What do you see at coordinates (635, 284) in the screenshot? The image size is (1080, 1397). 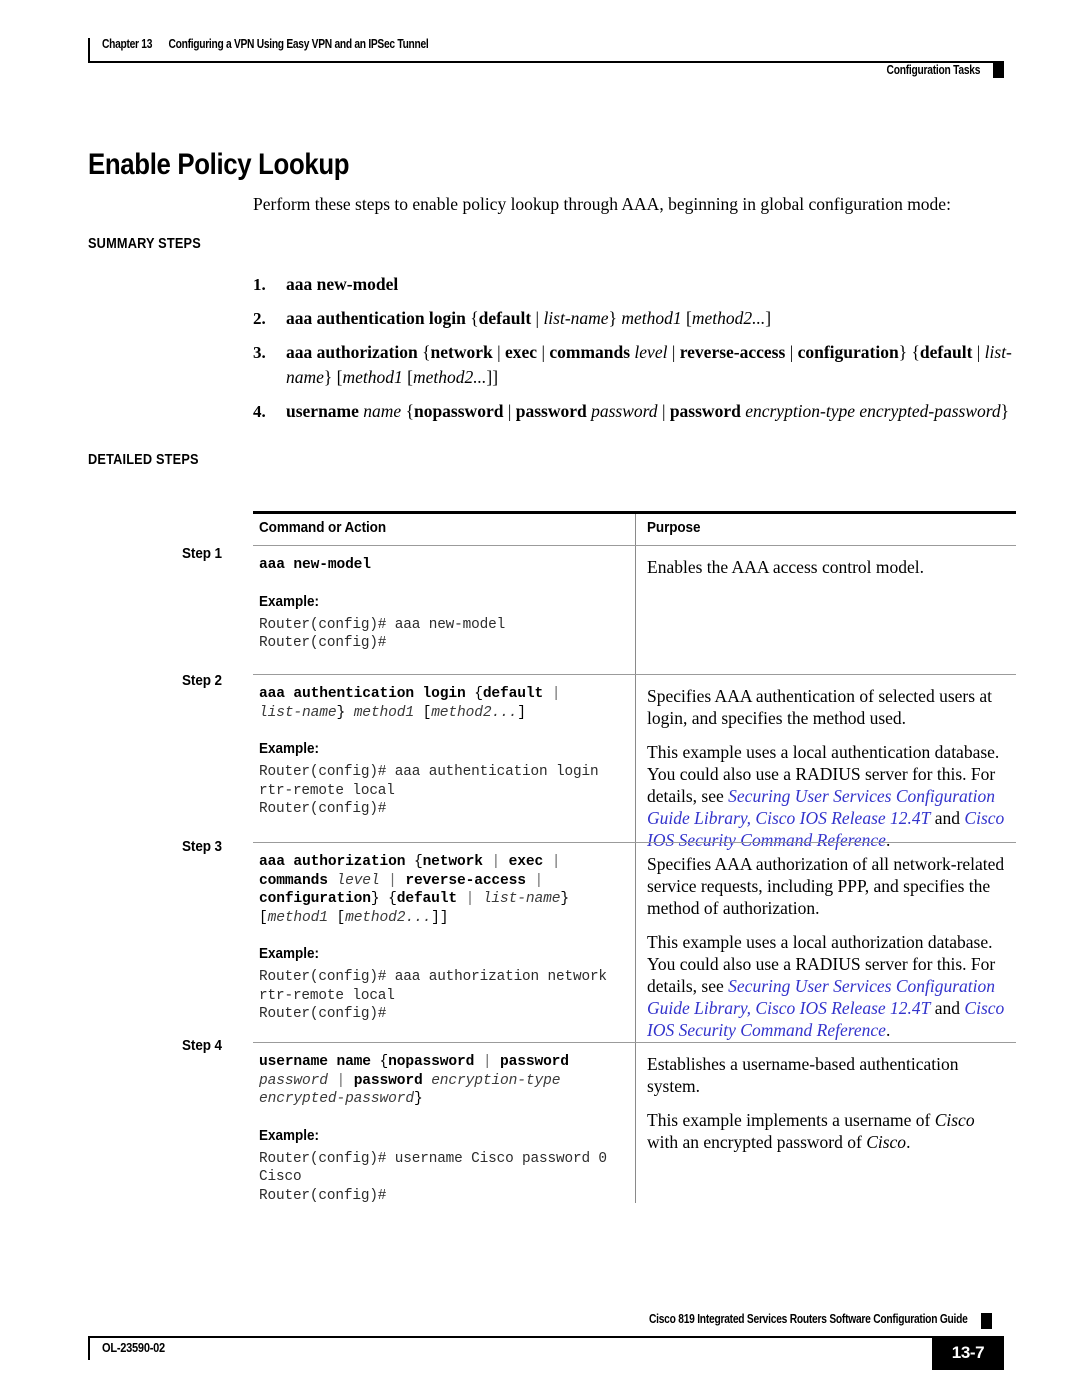 I see `summary-step-1: 1. aaa new-model` at bounding box center [635, 284].